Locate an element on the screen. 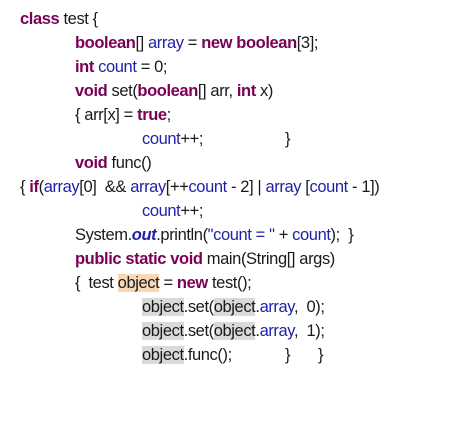 This screenshot has height=422, width=454. kw: static is located at coordinates (146, 259).